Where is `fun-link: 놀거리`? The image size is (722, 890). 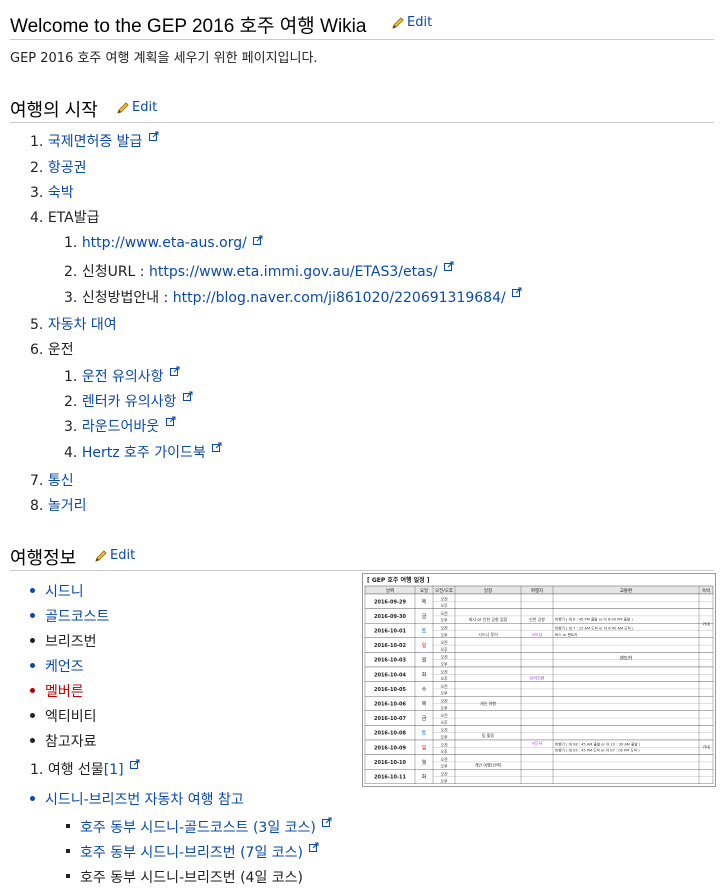 fun-link: 놀거리 is located at coordinates (67, 506).